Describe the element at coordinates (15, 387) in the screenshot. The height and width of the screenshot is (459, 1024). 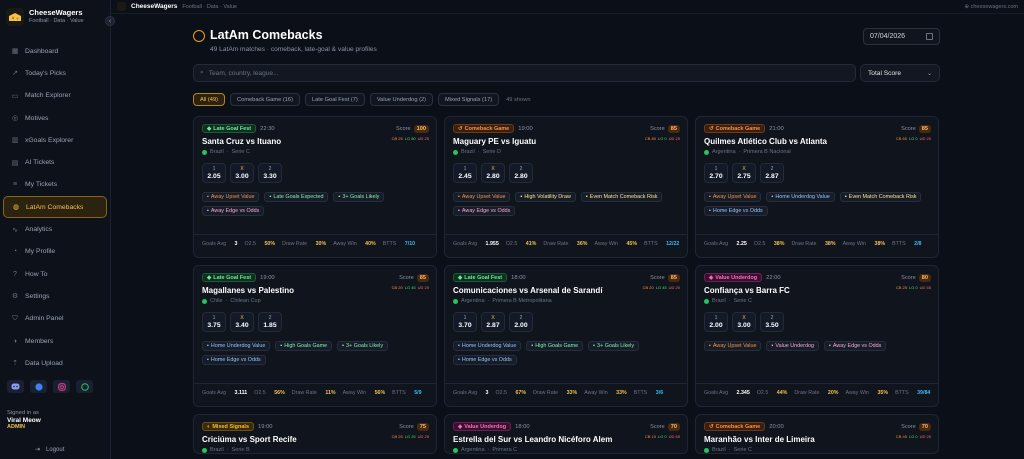
I see `discord-icon` at that location.